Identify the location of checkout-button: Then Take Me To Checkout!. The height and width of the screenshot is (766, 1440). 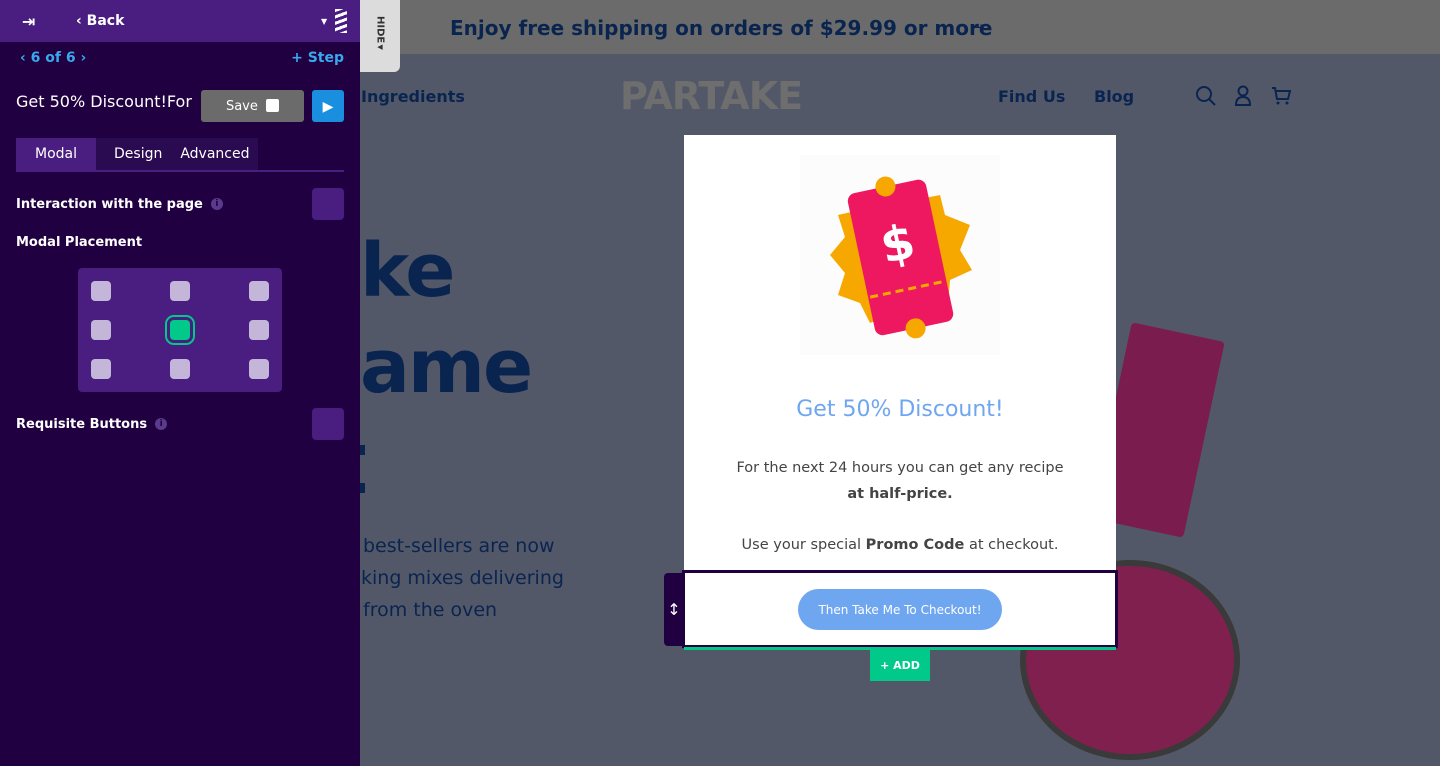
(900, 609).